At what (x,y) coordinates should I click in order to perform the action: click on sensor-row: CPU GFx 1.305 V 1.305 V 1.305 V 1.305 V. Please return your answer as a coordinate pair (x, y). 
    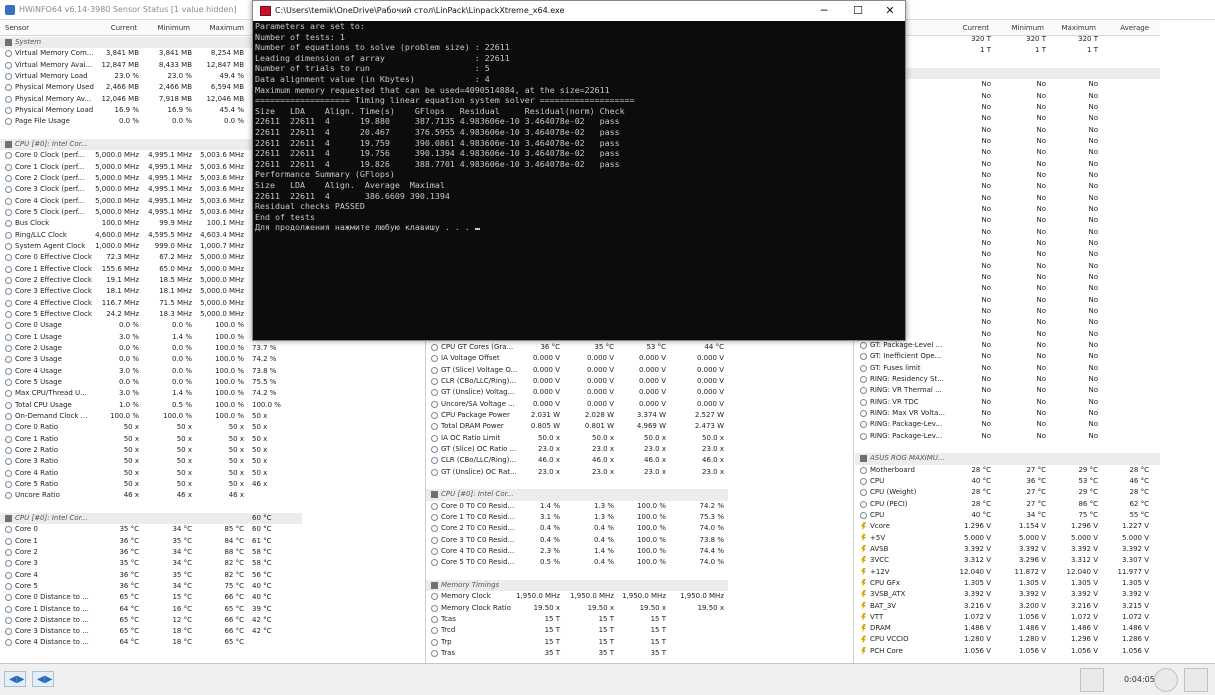
    Looking at the image, I should click on (1007, 583).